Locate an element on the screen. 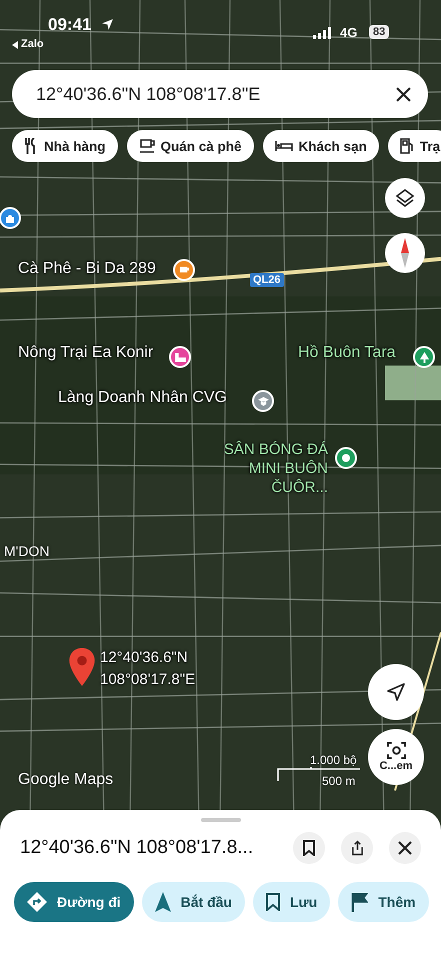  coordinates-label: 12°40'36.6"N 108°08'17.8"E is located at coordinates (148, 669).